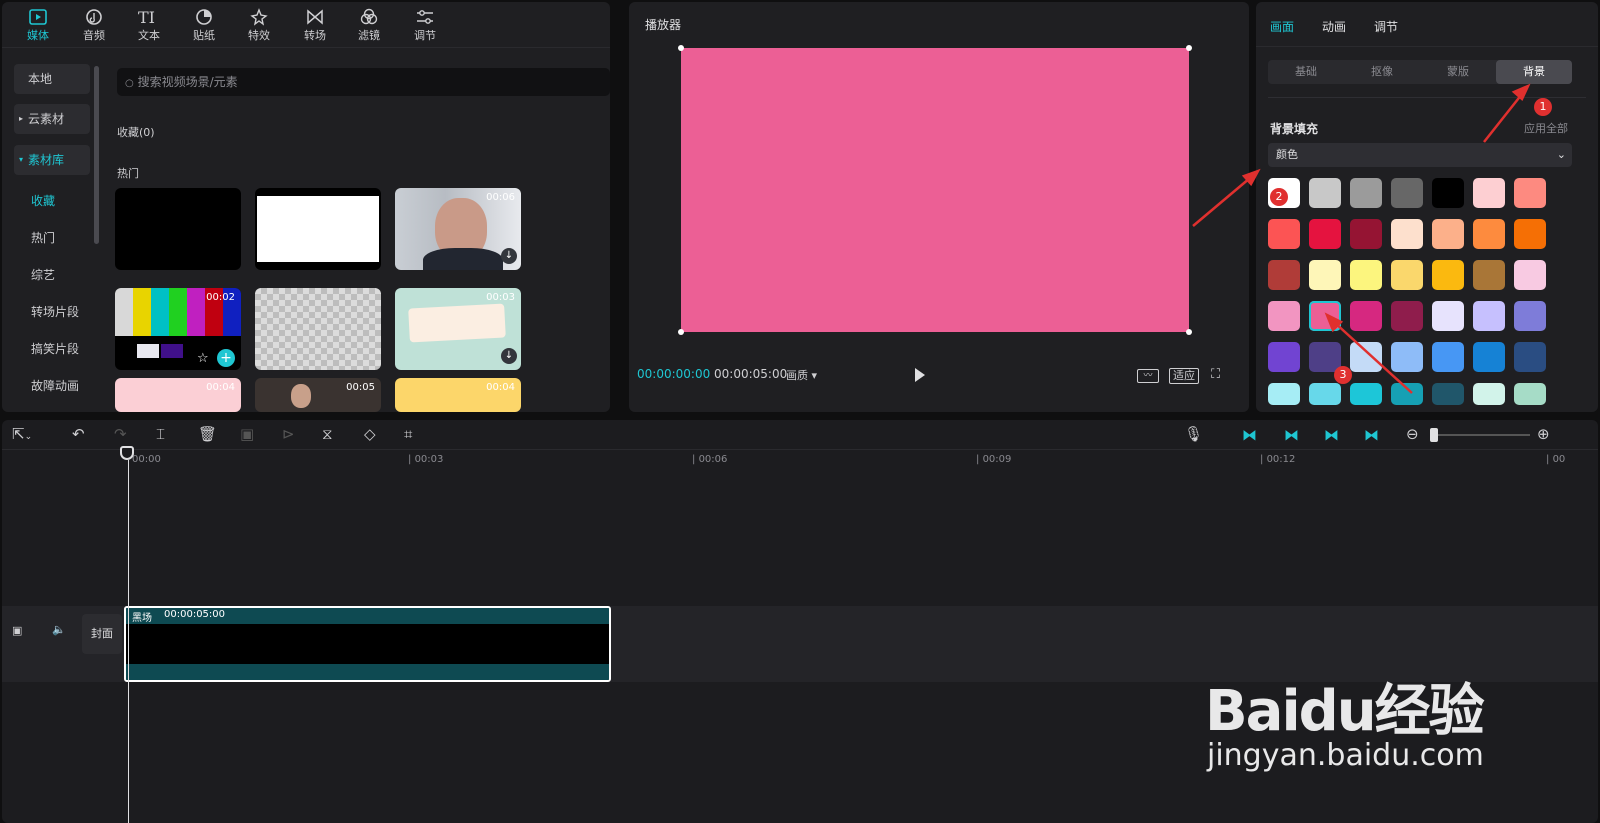 This screenshot has width=1600, height=823. I want to click on track-audio-icon: 🔈, so click(59, 629).